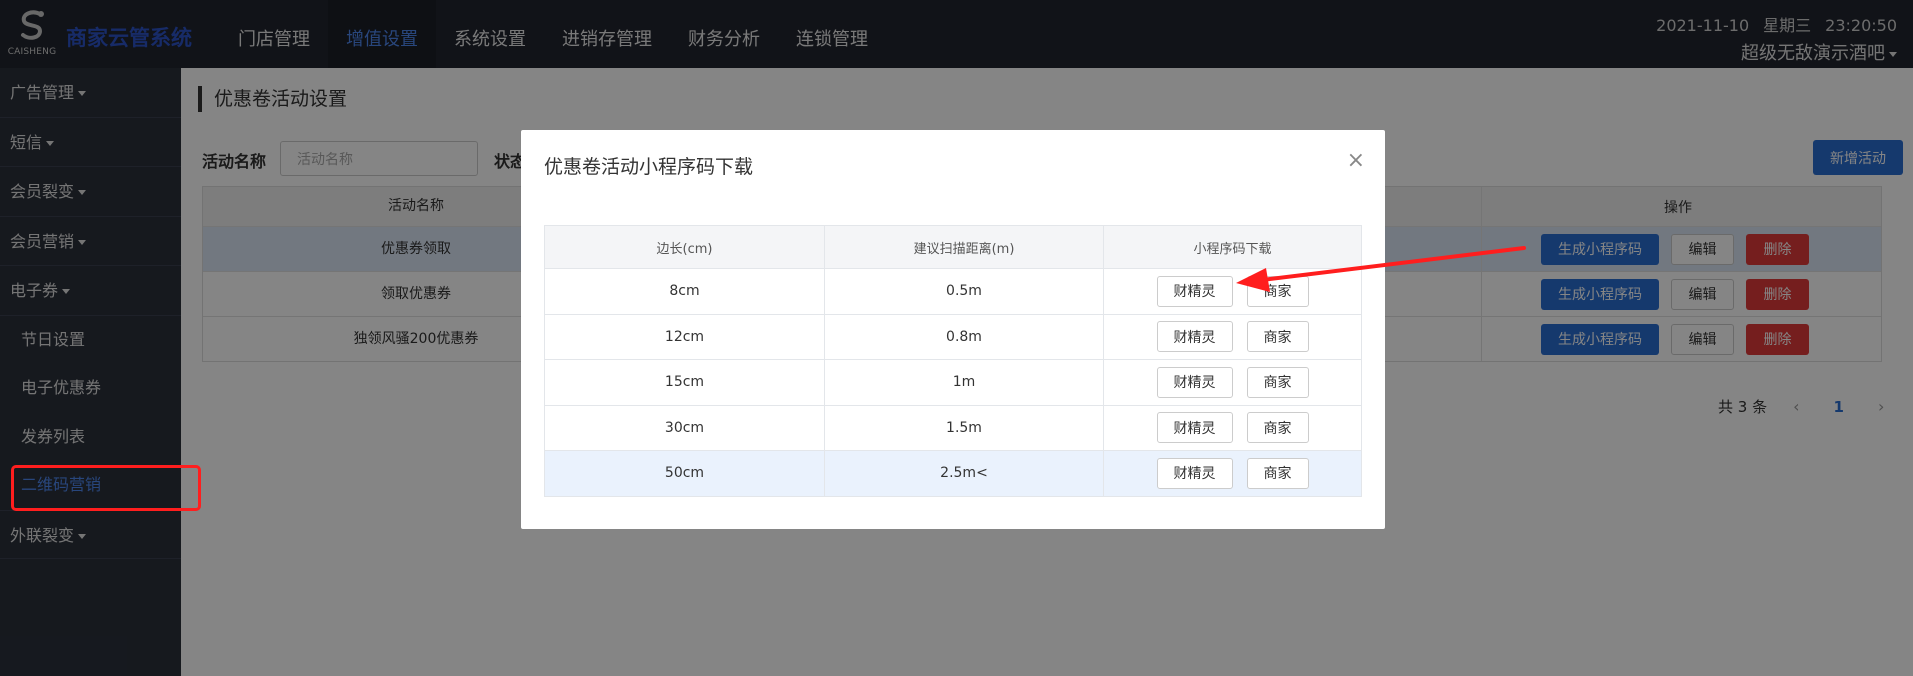  I want to click on dialog-title: 优惠卷活动小程序码下载, so click(649, 167).